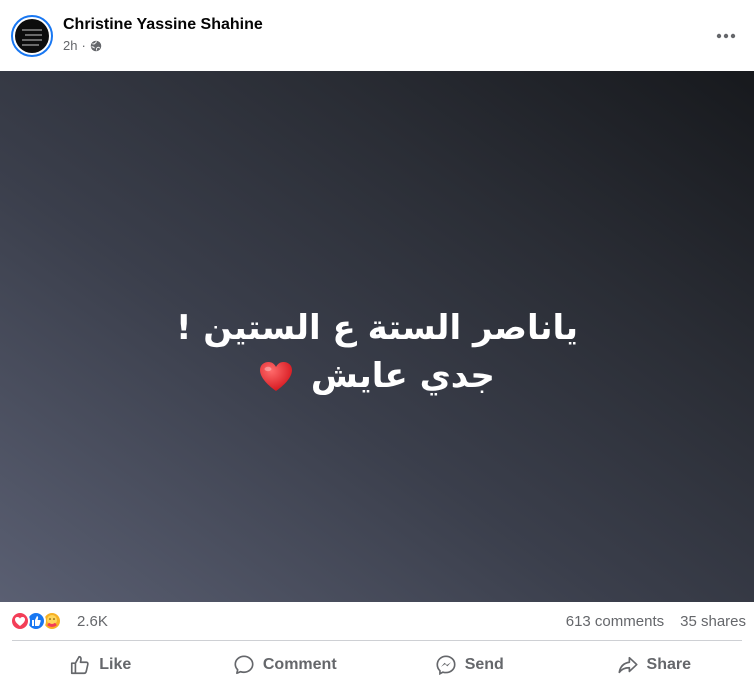 The height and width of the screenshot is (695, 754). What do you see at coordinates (70, 45) in the screenshot?
I see `post-time: 2h` at bounding box center [70, 45].